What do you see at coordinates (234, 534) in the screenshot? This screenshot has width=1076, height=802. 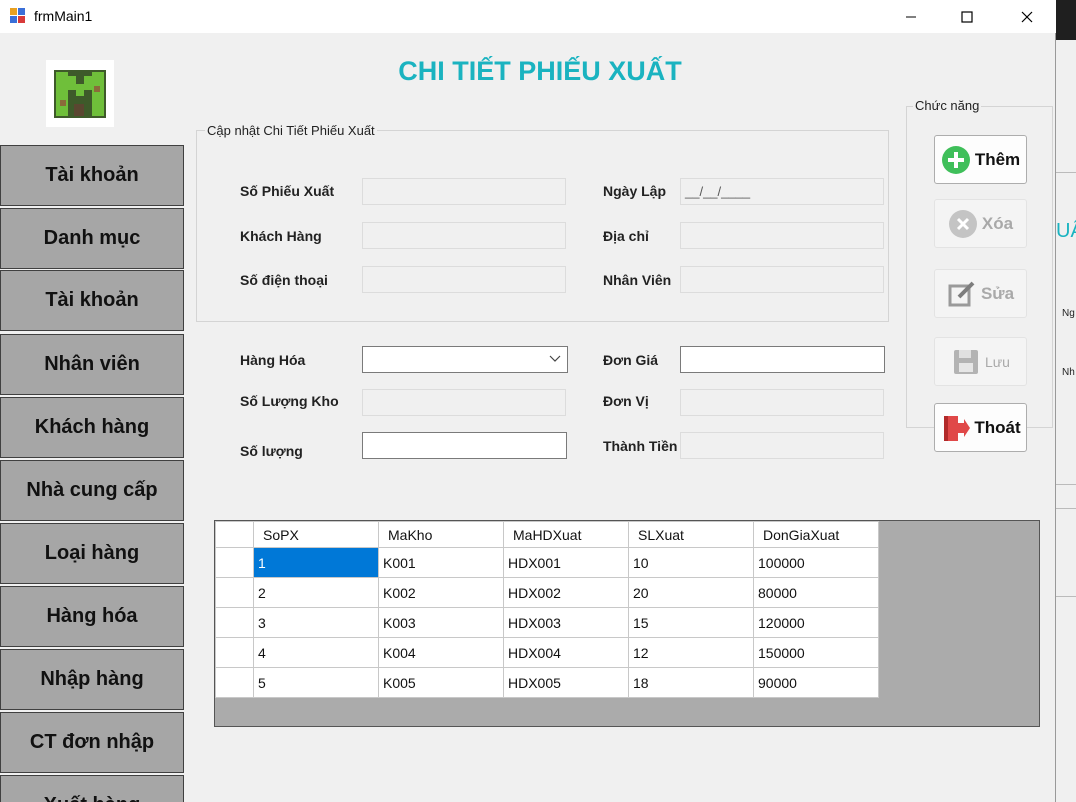 I see `grid-corner-cell` at bounding box center [234, 534].